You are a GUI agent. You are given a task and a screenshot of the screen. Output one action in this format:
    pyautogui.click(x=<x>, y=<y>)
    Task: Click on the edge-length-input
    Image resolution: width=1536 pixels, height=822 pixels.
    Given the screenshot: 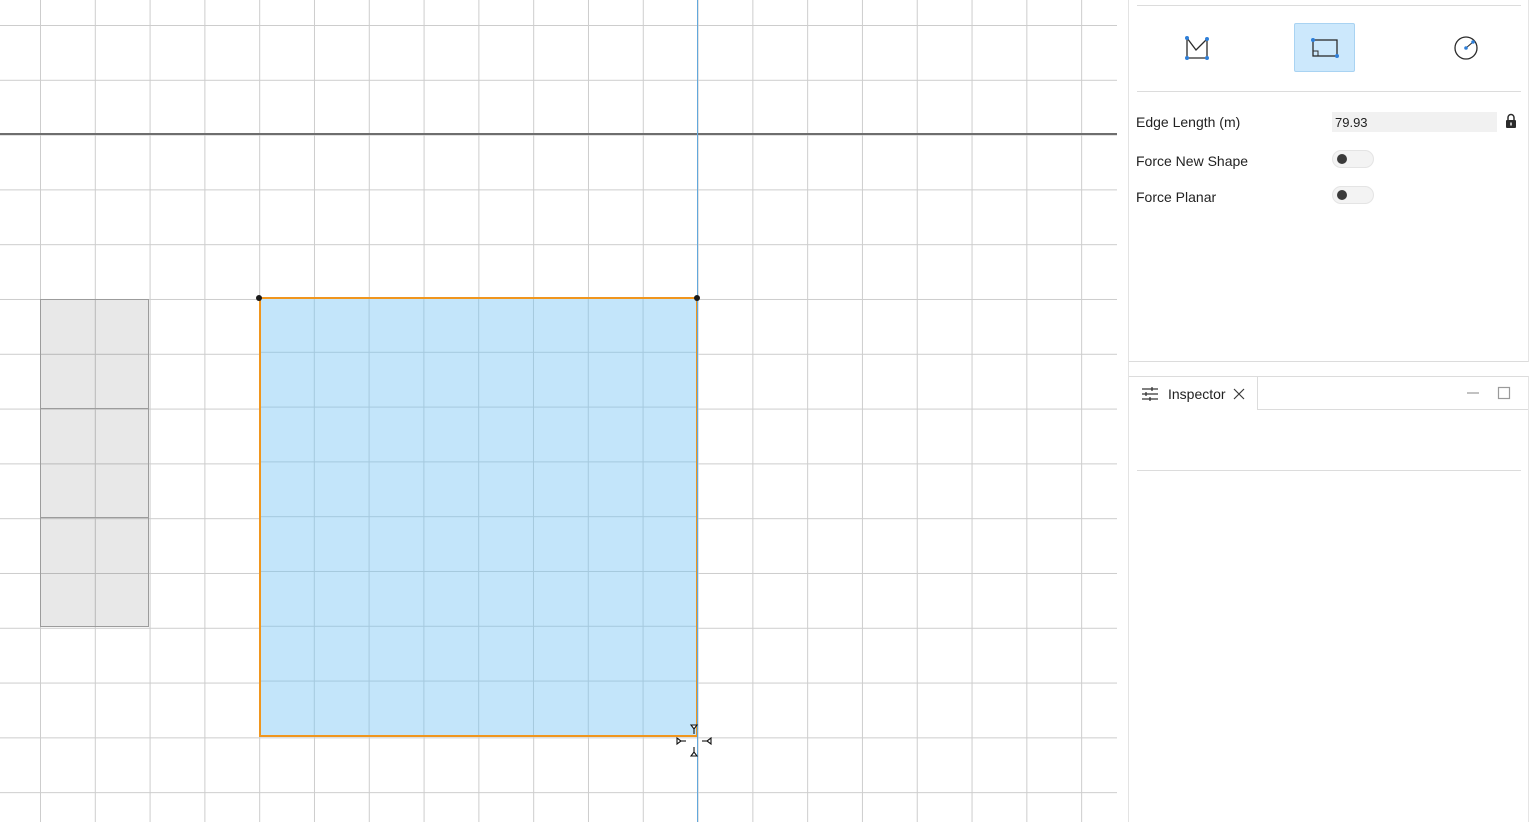 What is the action you would take?
    pyautogui.click(x=1414, y=122)
    